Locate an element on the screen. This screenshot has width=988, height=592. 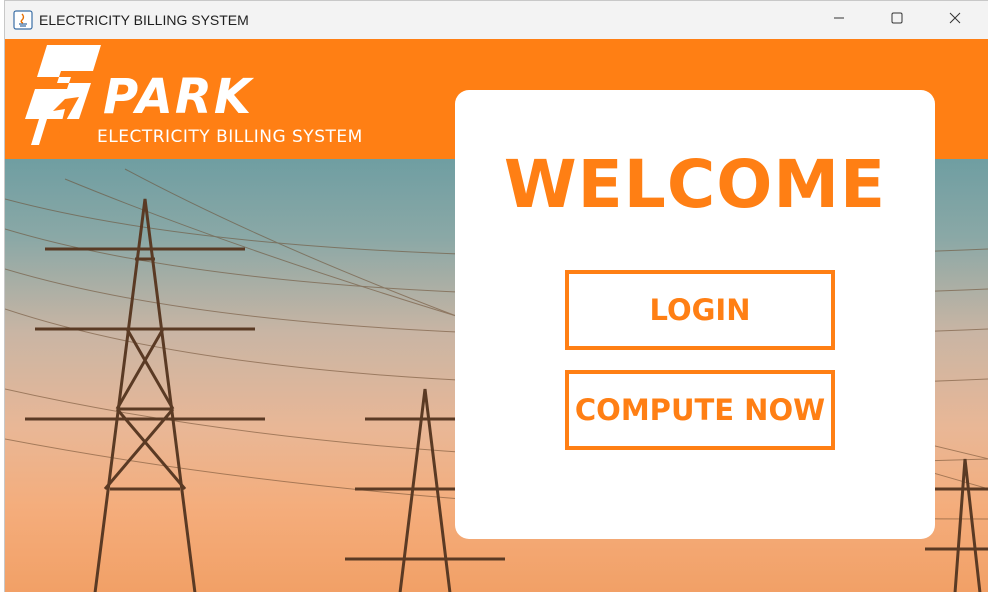
minimize-button is located at coordinates (839, 20).